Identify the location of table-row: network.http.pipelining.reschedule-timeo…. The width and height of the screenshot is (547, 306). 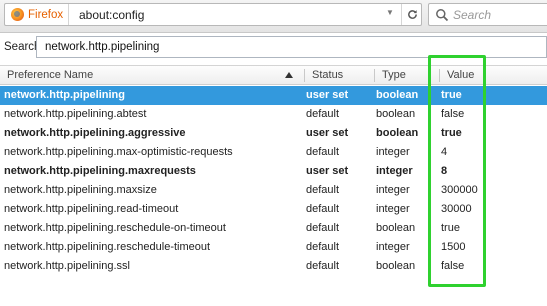
(273, 247).